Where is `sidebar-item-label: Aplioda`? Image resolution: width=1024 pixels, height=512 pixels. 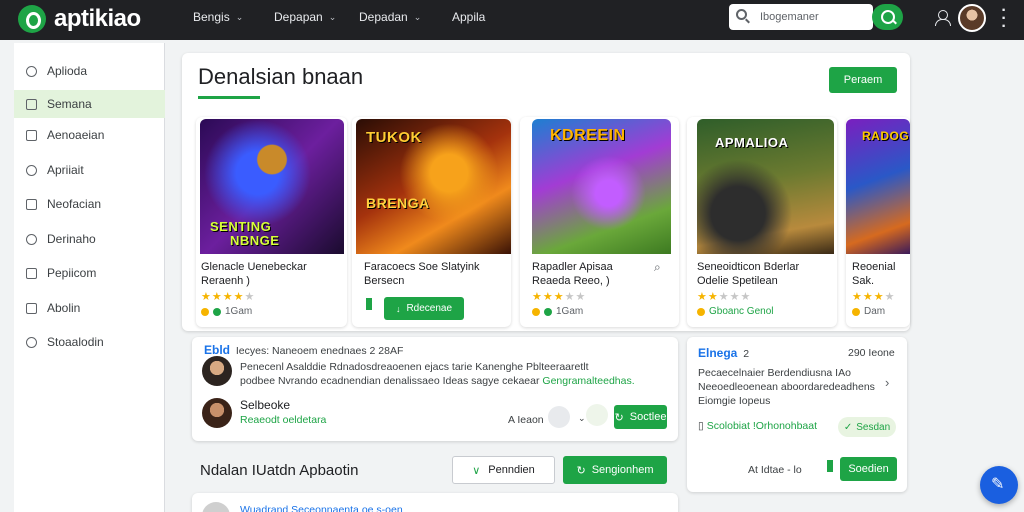 sidebar-item-label: Aplioda is located at coordinates (67, 71).